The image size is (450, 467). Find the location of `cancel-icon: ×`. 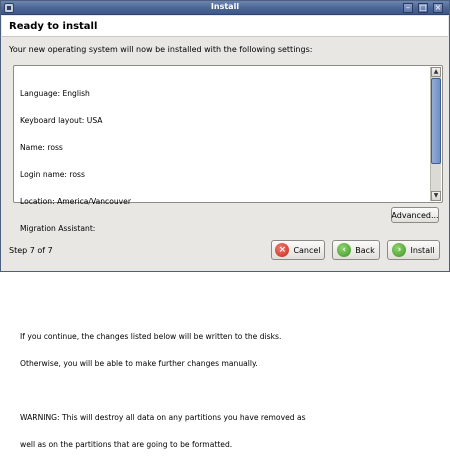

cancel-icon: × is located at coordinates (282, 250).